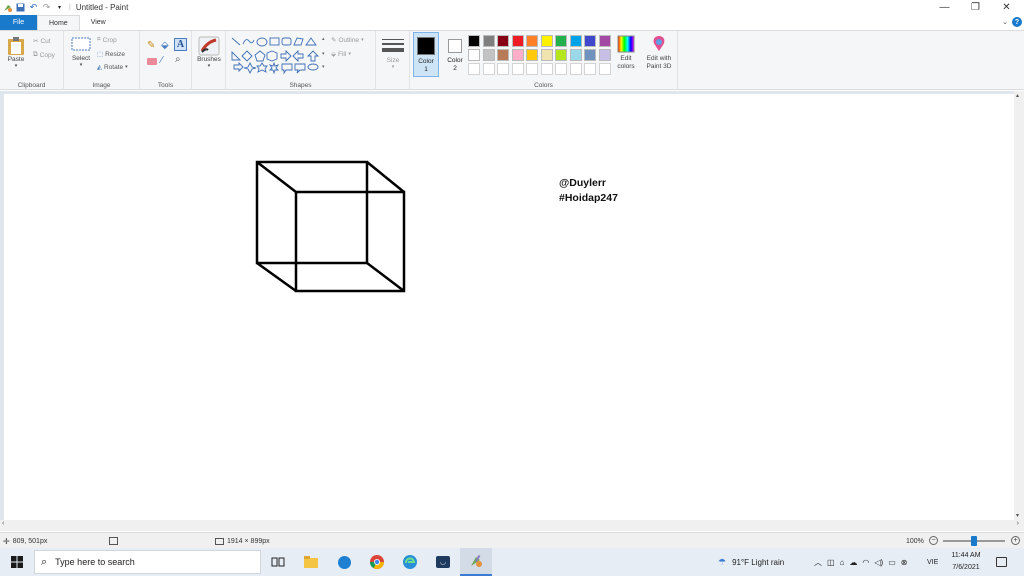 The width and height of the screenshot is (1024, 576). I want to click on color1-button: Color 1, so click(426, 54).